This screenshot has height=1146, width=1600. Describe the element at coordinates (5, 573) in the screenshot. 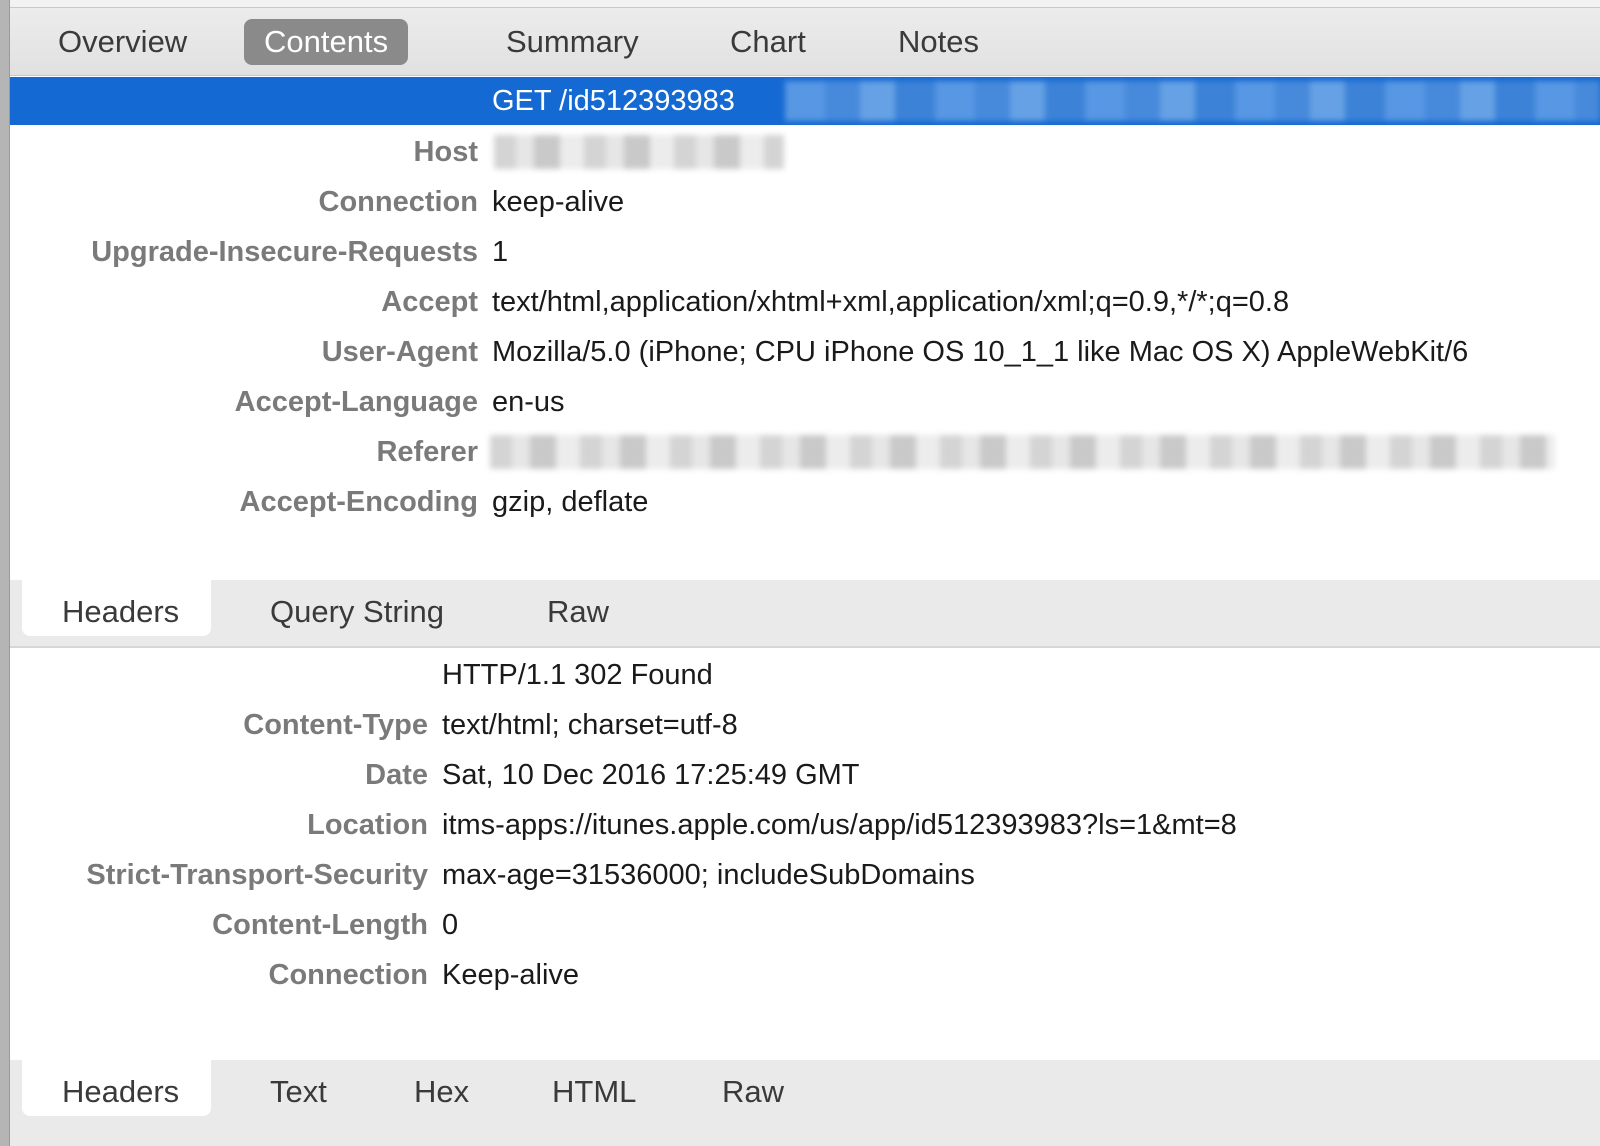

I see `window-left-border` at that location.